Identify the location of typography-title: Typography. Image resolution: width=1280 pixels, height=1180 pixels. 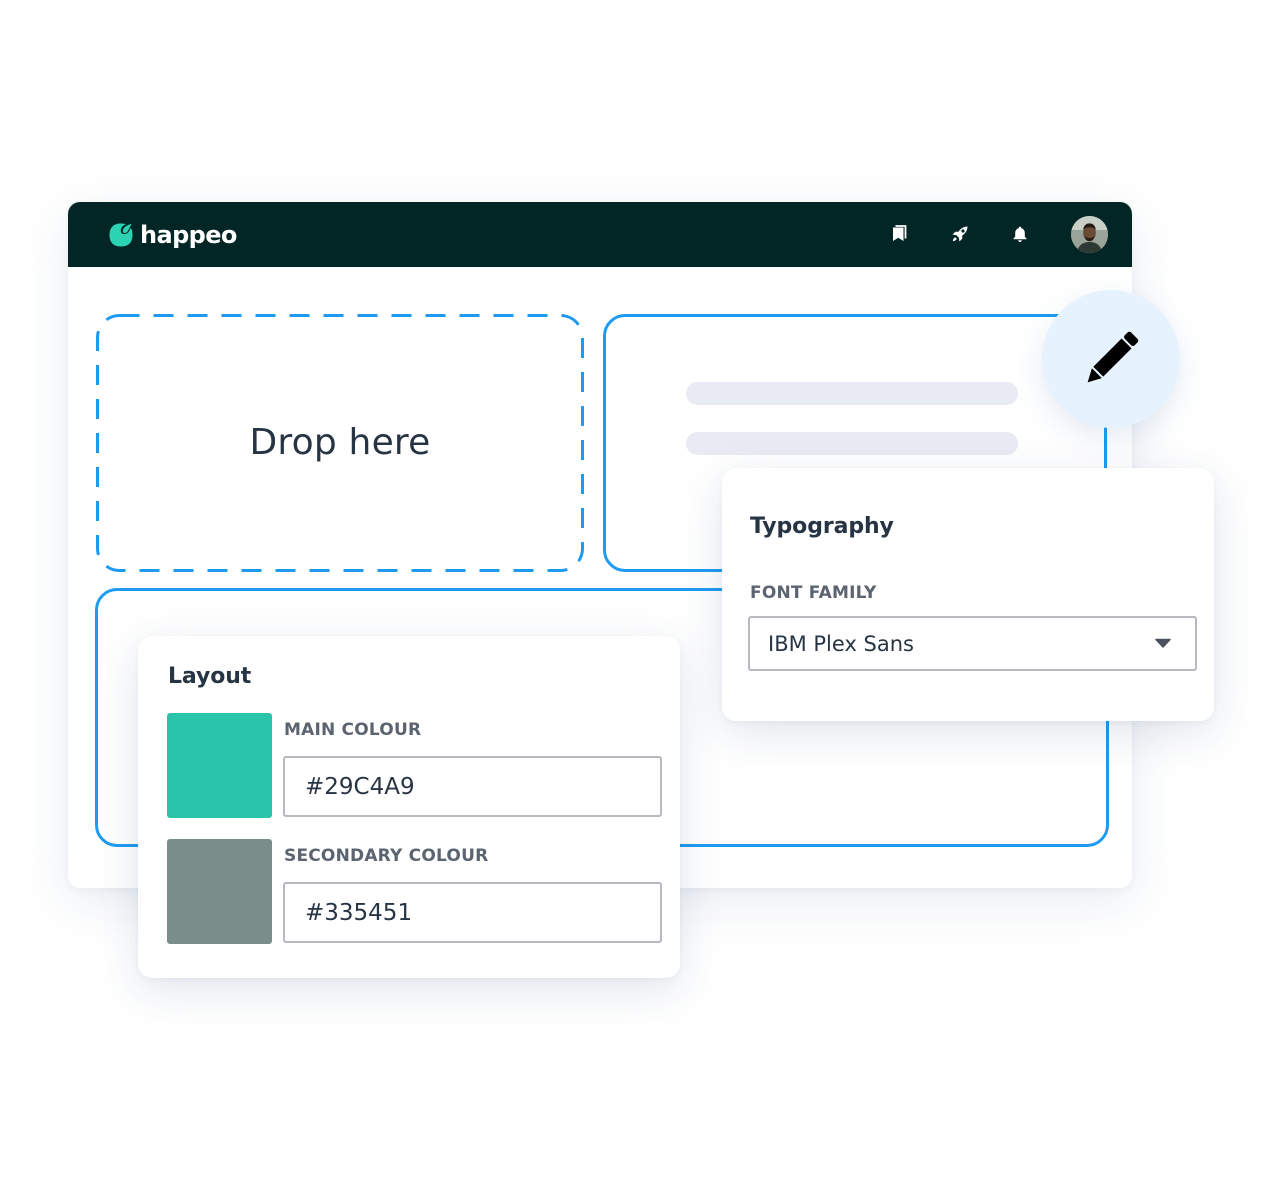
(822, 526).